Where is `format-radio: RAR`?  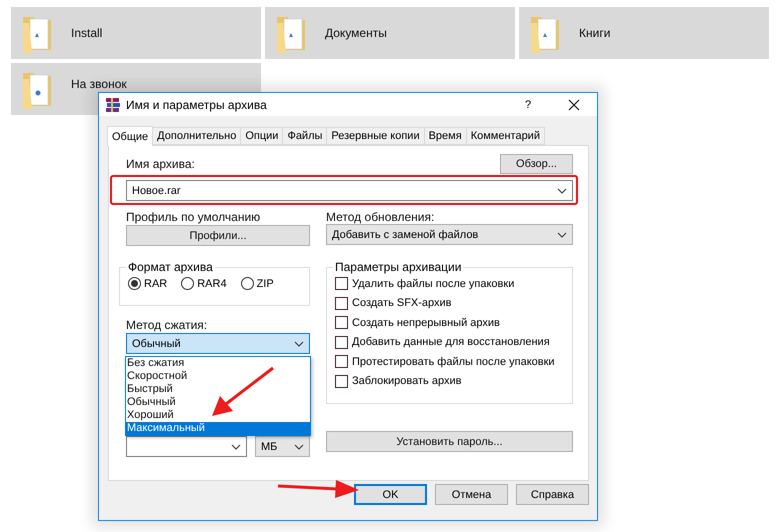
format-radio: RAR is located at coordinates (148, 283).